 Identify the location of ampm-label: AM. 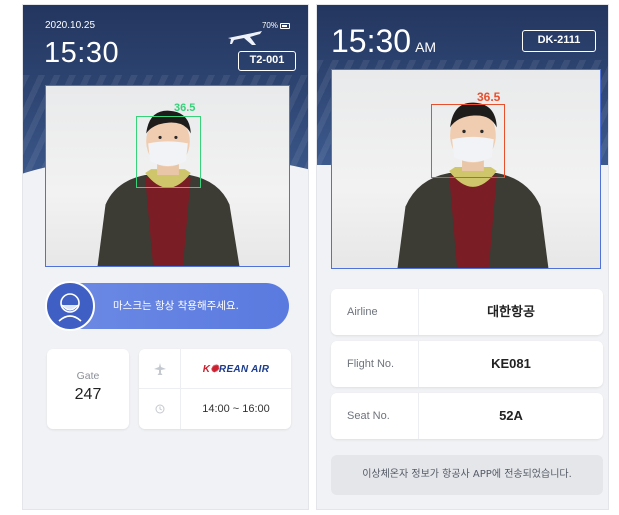
(426, 47).